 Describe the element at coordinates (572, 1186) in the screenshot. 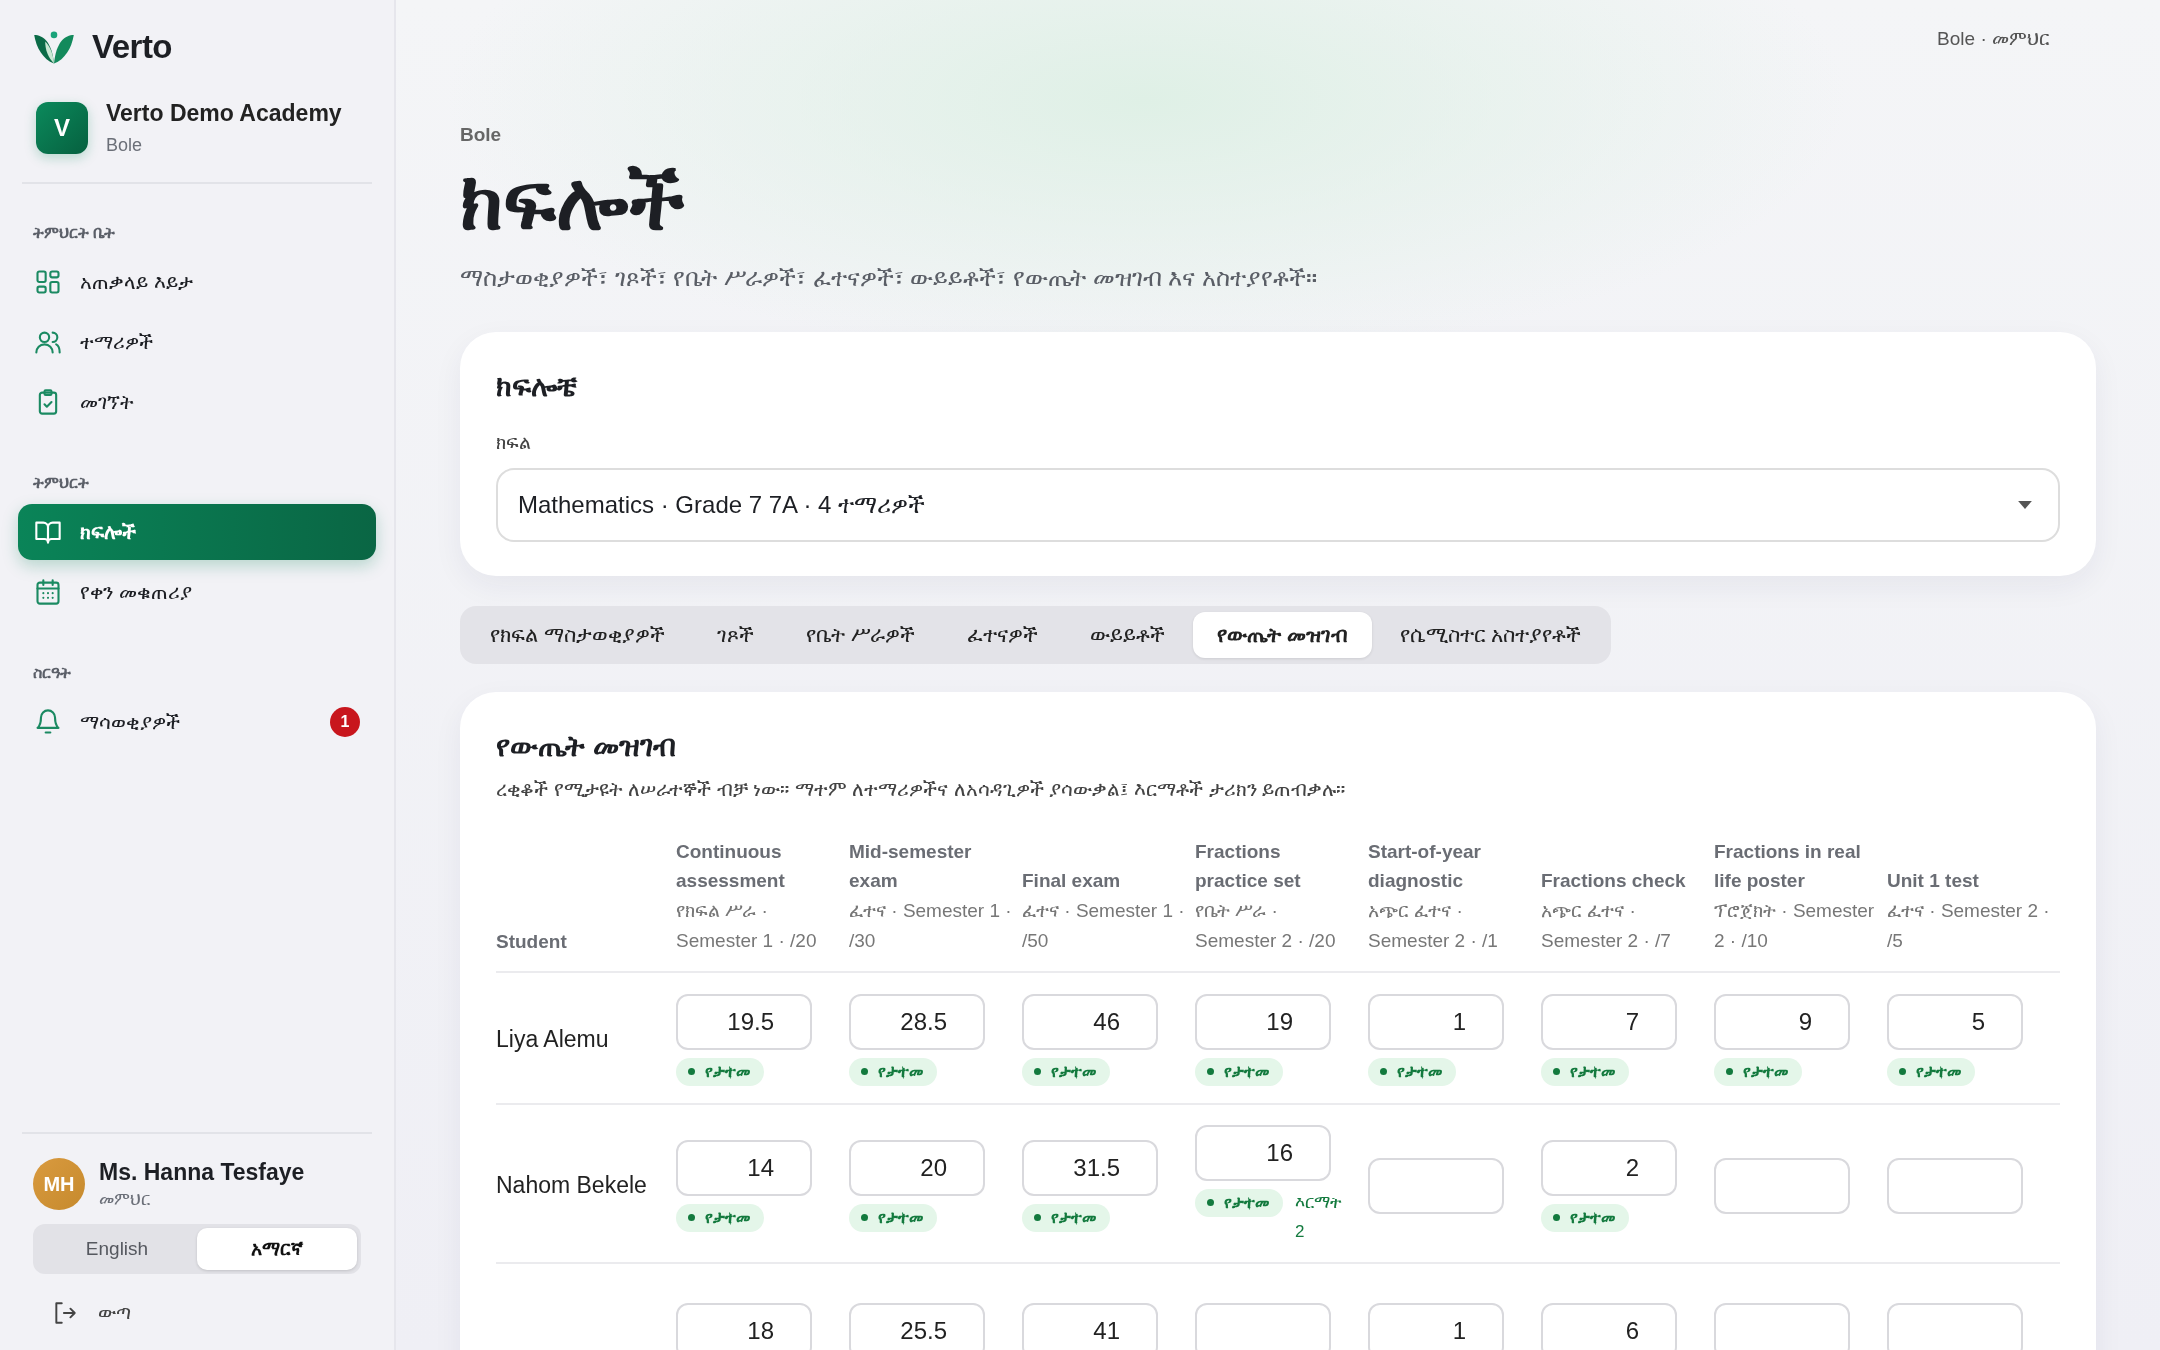

I see `student-name: Nahom Bekele` at that location.